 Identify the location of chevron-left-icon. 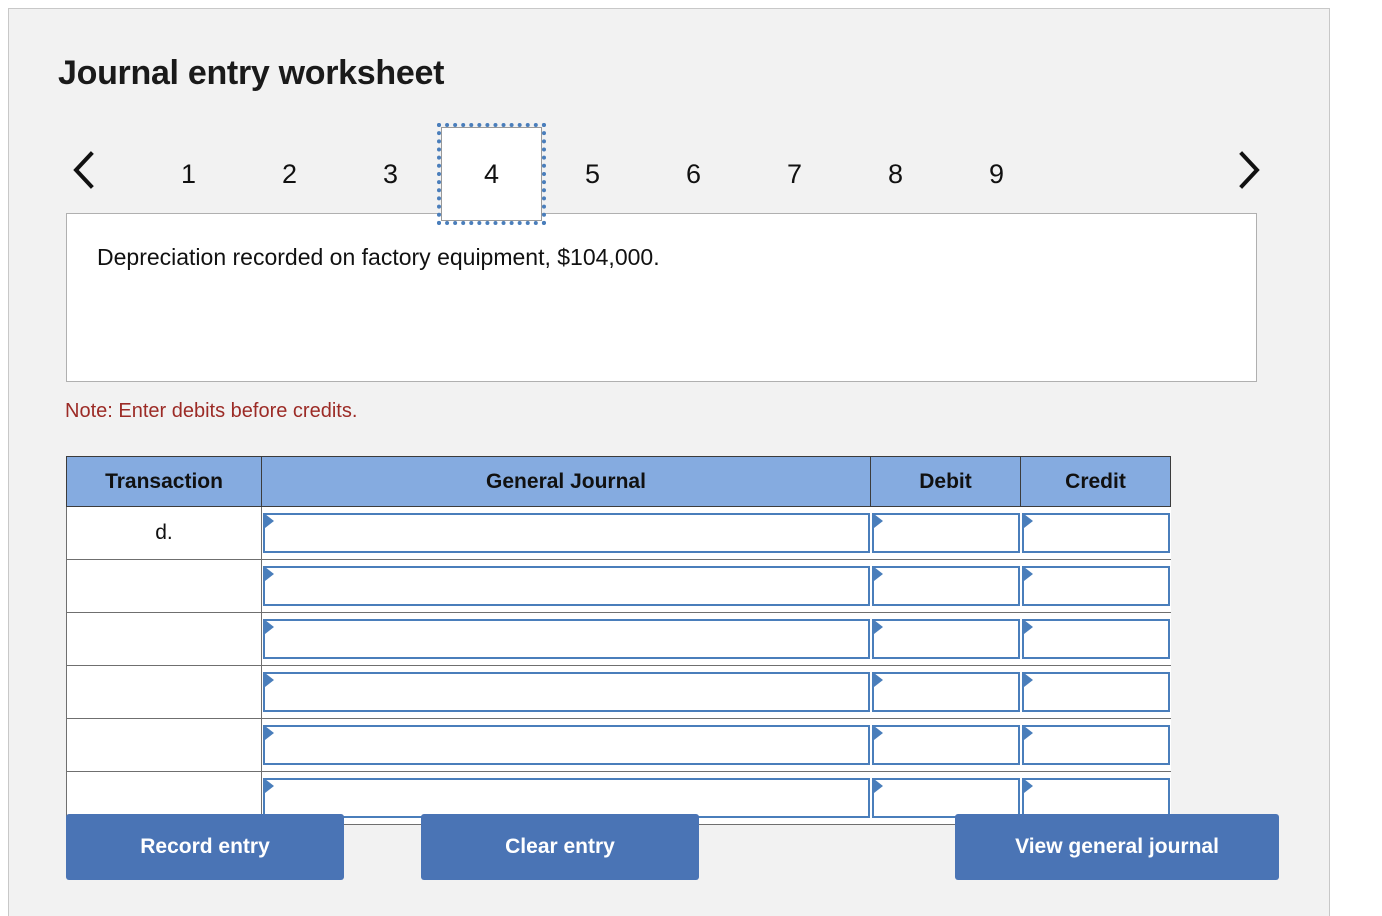
(84, 170).